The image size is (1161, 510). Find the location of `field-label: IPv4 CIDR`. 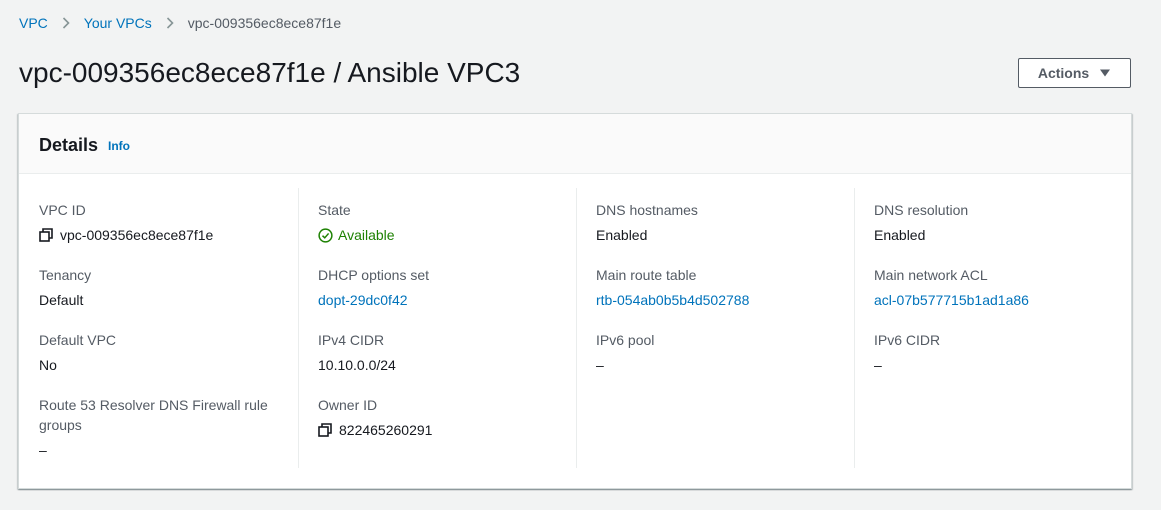

field-label: IPv4 CIDR is located at coordinates (351, 340).